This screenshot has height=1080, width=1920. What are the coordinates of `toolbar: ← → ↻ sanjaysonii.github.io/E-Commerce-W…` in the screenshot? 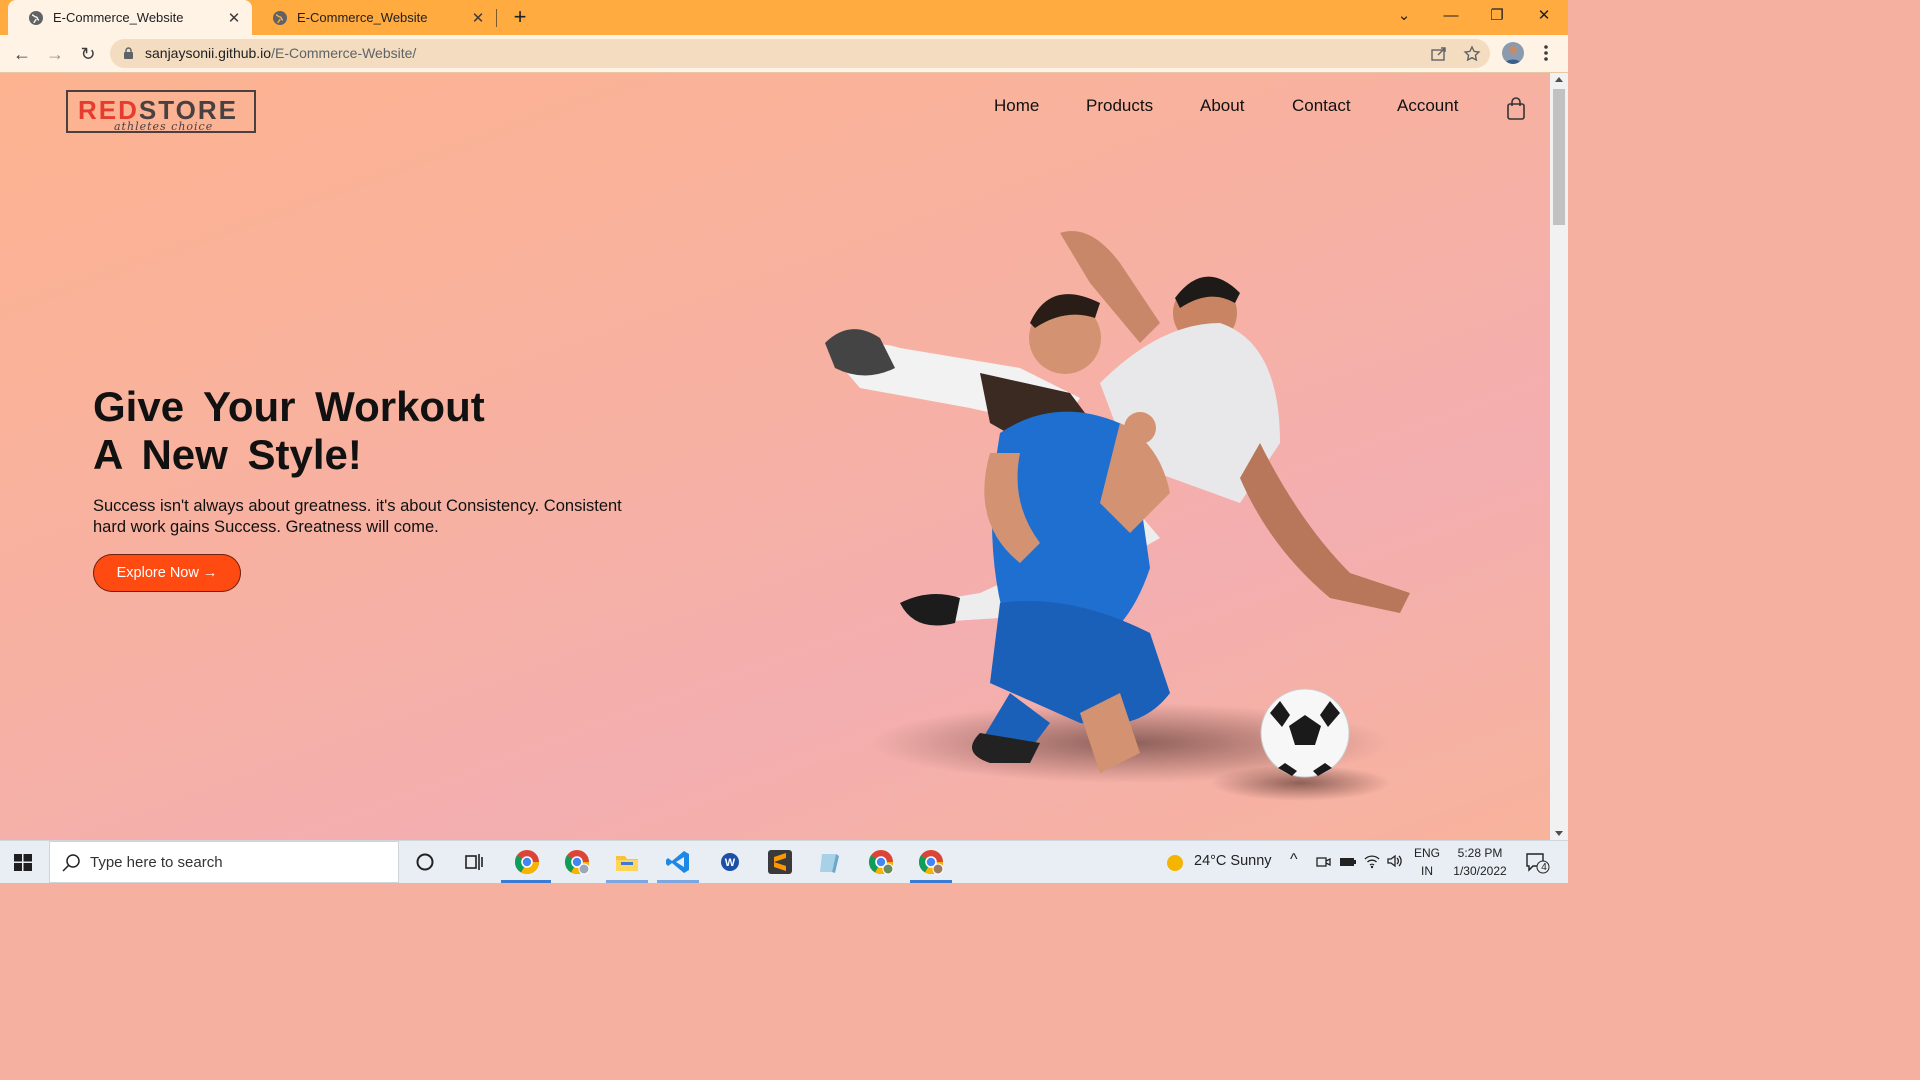 It's located at (784, 54).